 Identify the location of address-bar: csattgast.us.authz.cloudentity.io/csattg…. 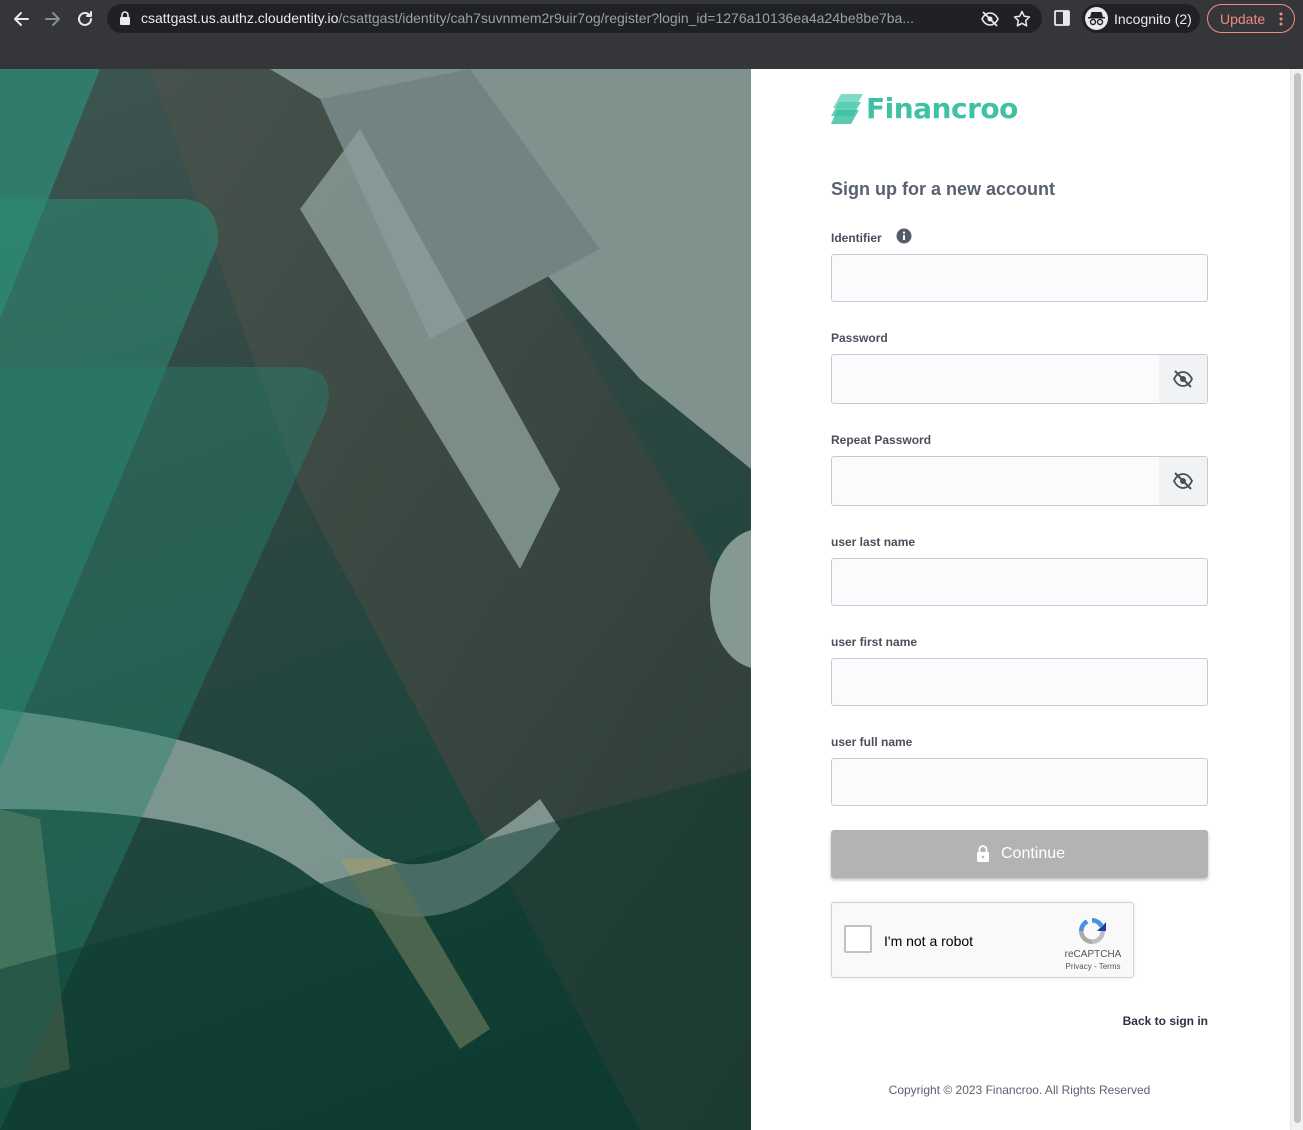
(574, 18).